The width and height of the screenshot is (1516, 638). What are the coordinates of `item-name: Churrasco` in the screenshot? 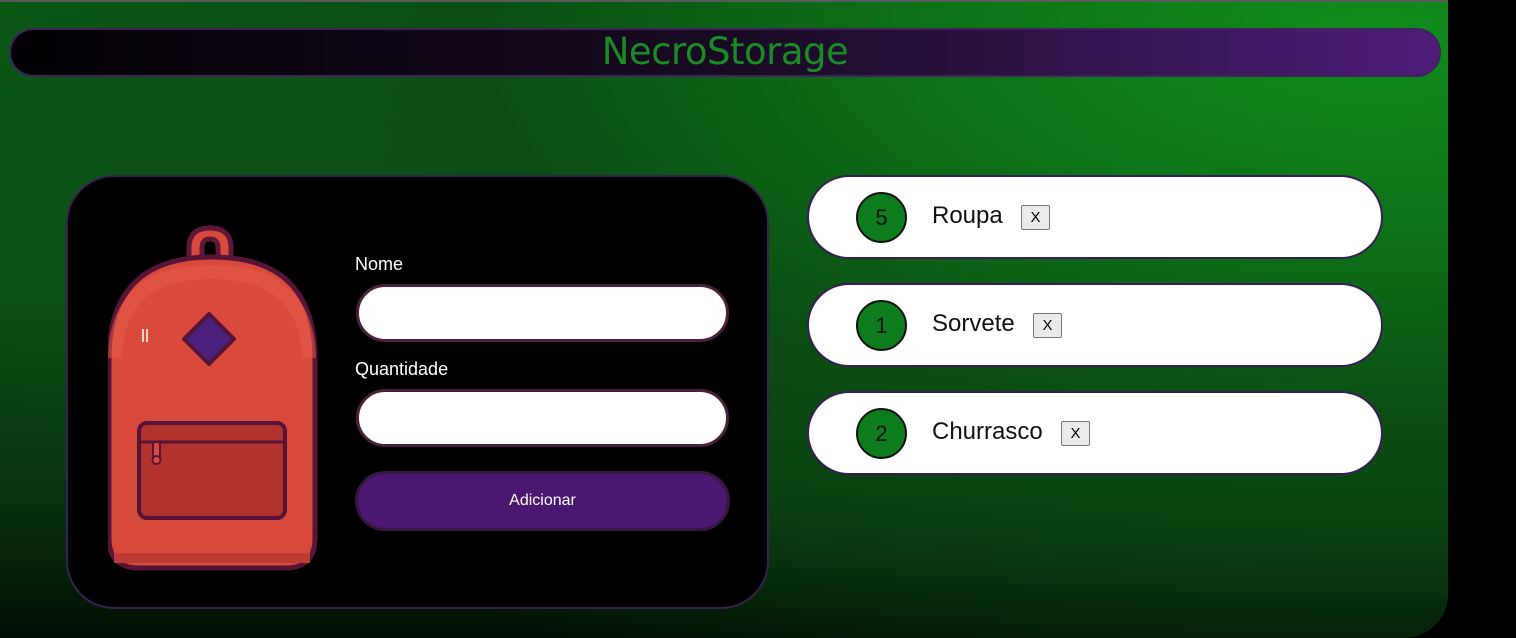 It's located at (987, 431).